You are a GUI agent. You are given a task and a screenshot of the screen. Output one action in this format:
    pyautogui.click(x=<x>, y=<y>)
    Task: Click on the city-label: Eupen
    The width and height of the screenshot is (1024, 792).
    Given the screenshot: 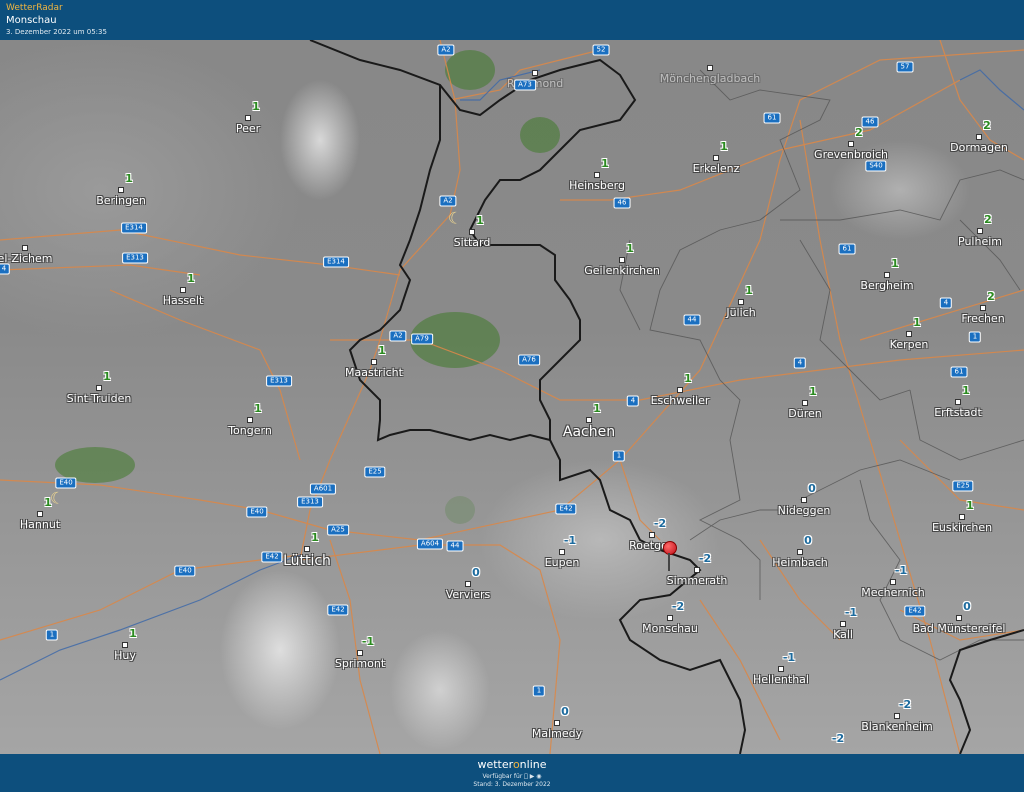 What is the action you would take?
    pyautogui.click(x=562, y=562)
    